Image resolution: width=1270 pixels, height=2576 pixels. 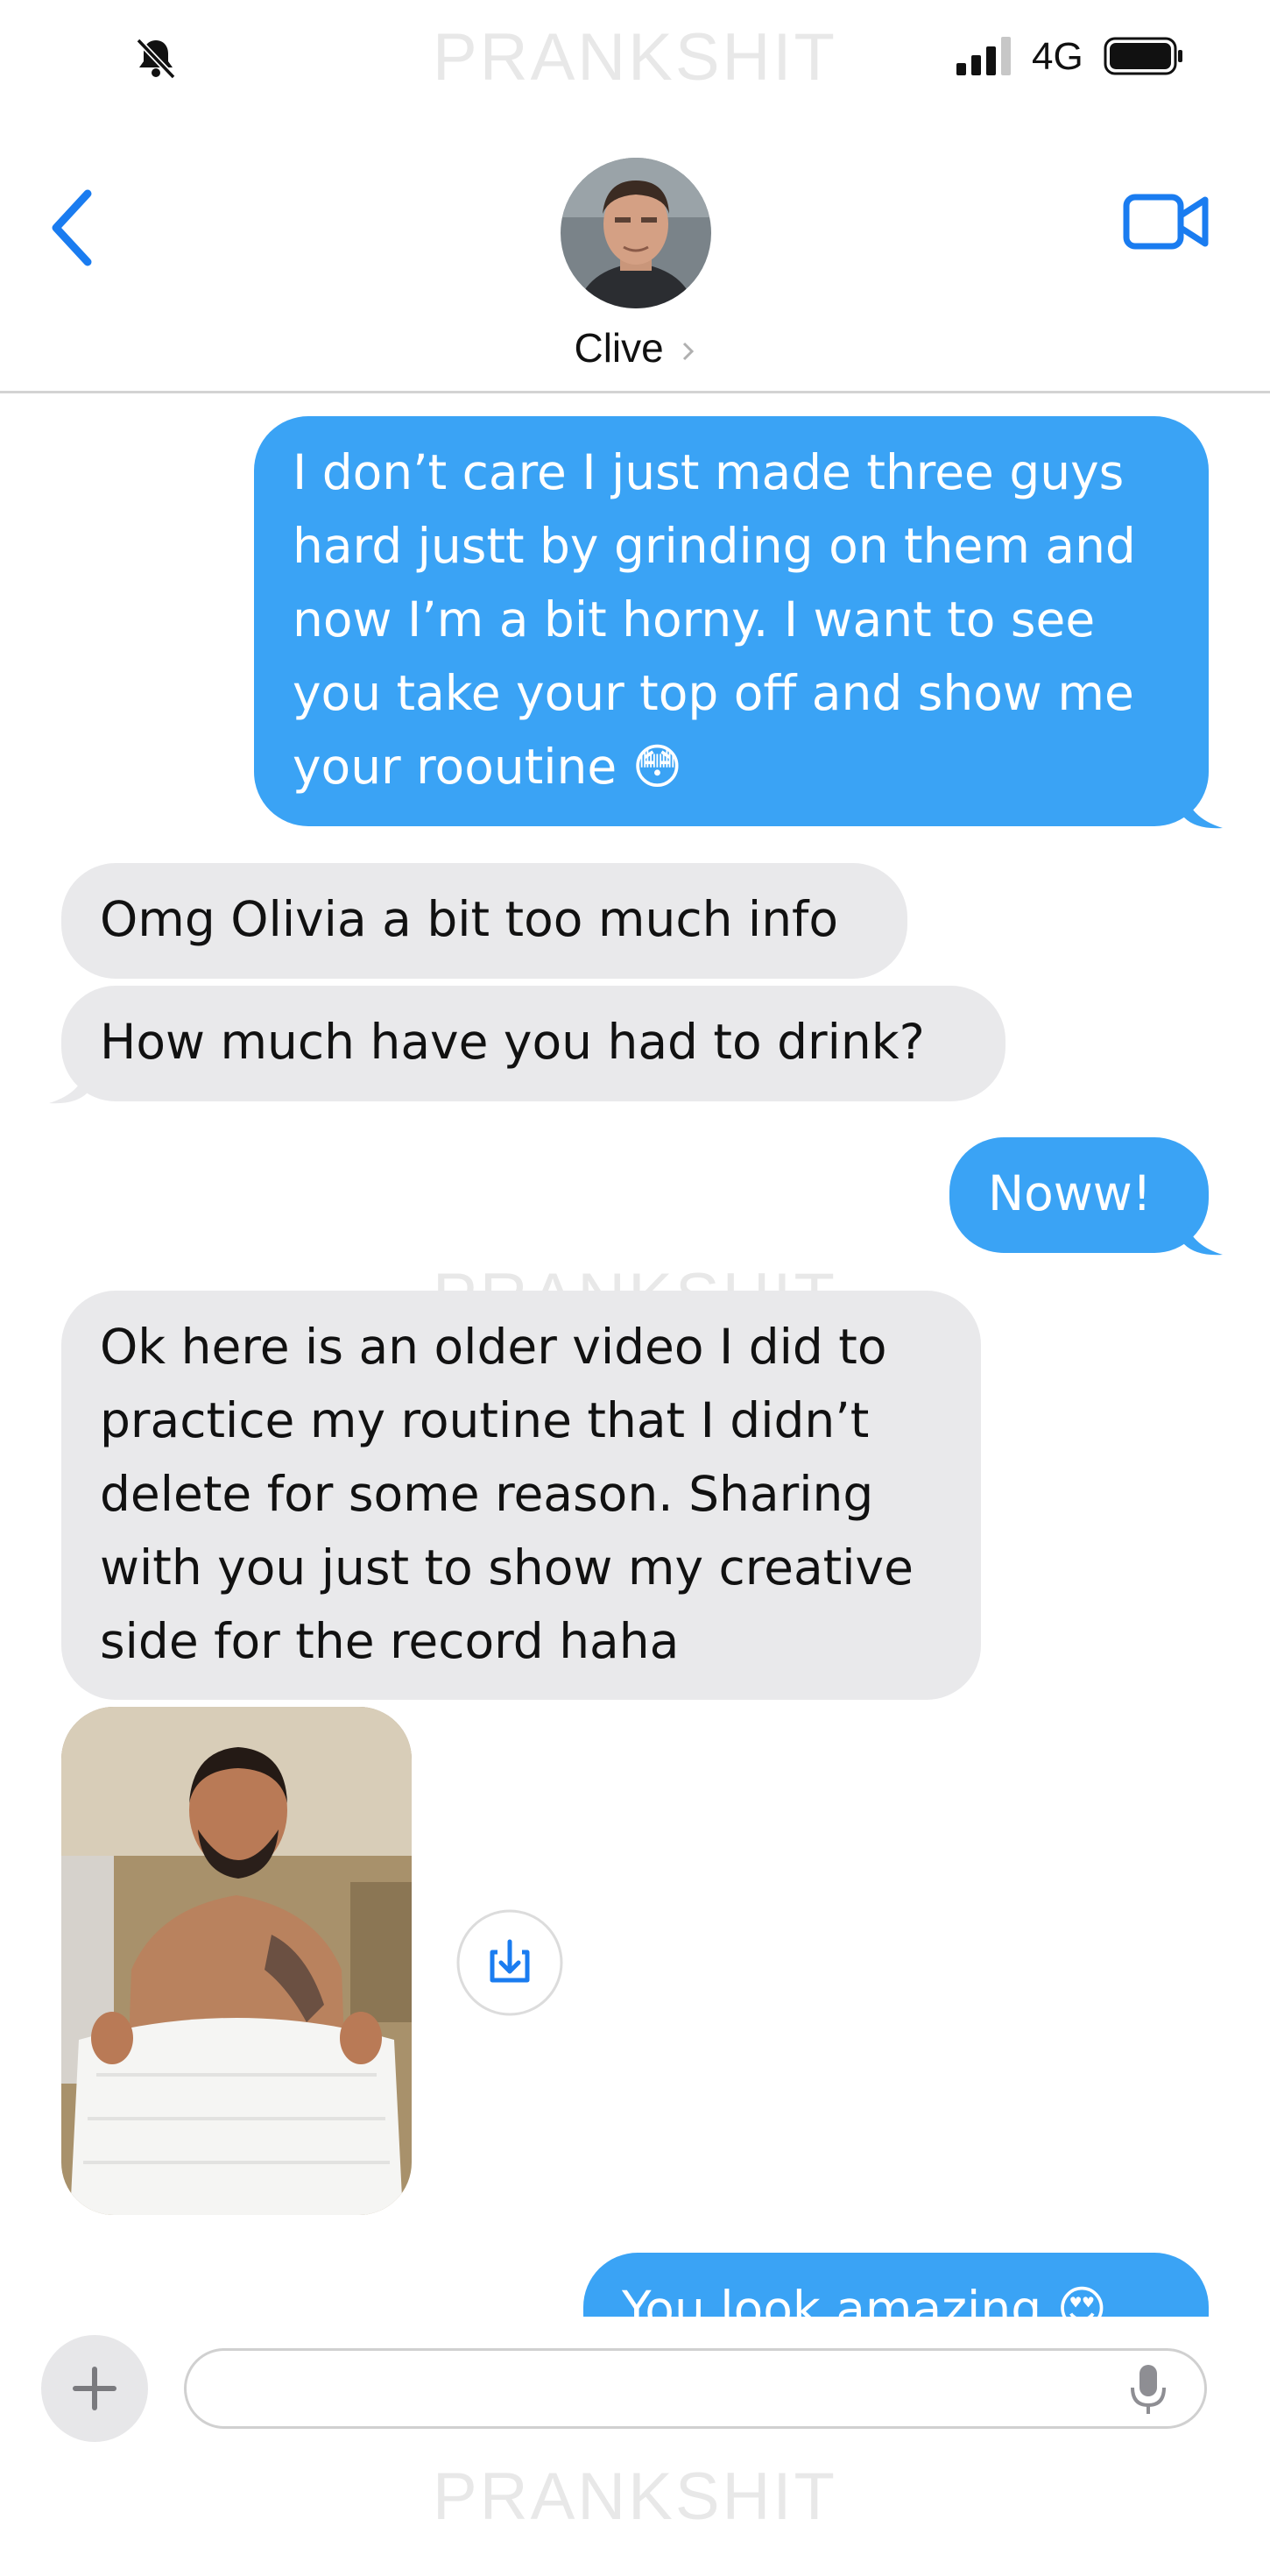 I want to click on conversation-header: Clive, so click(x=635, y=253).